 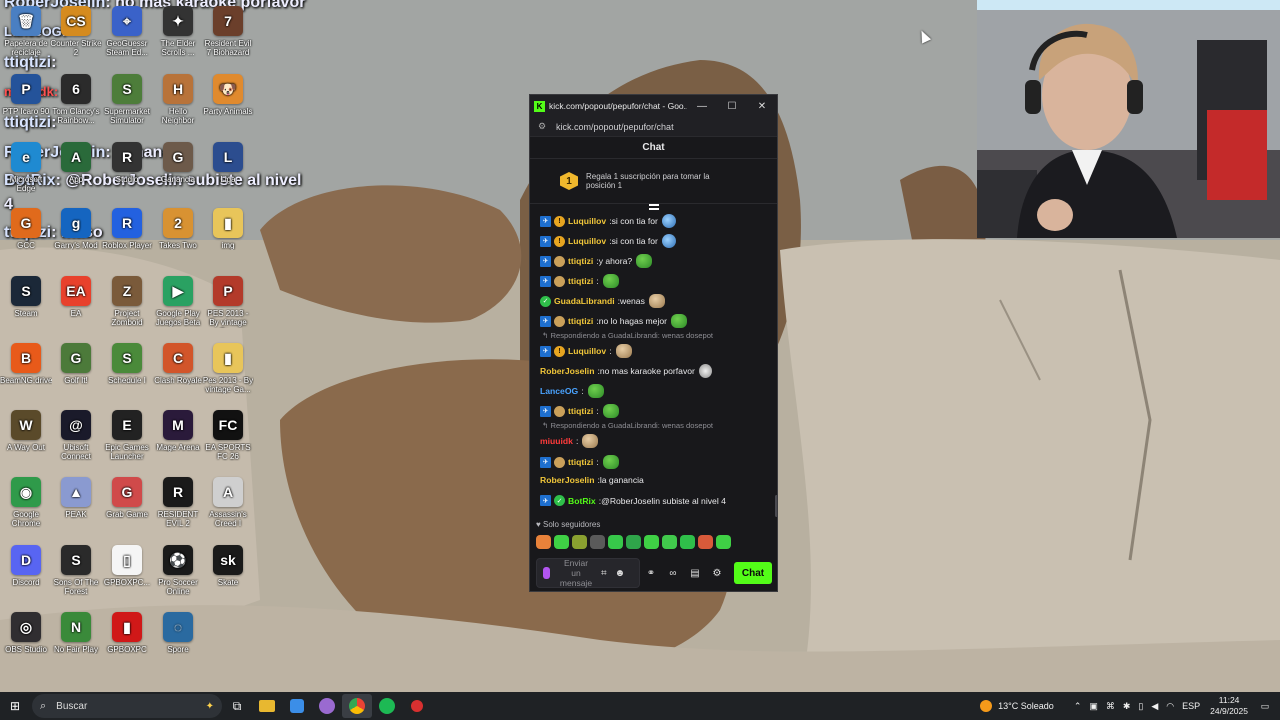 What do you see at coordinates (776, 506) in the screenshot?
I see `chat-scrollbar` at bounding box center [776, 506].